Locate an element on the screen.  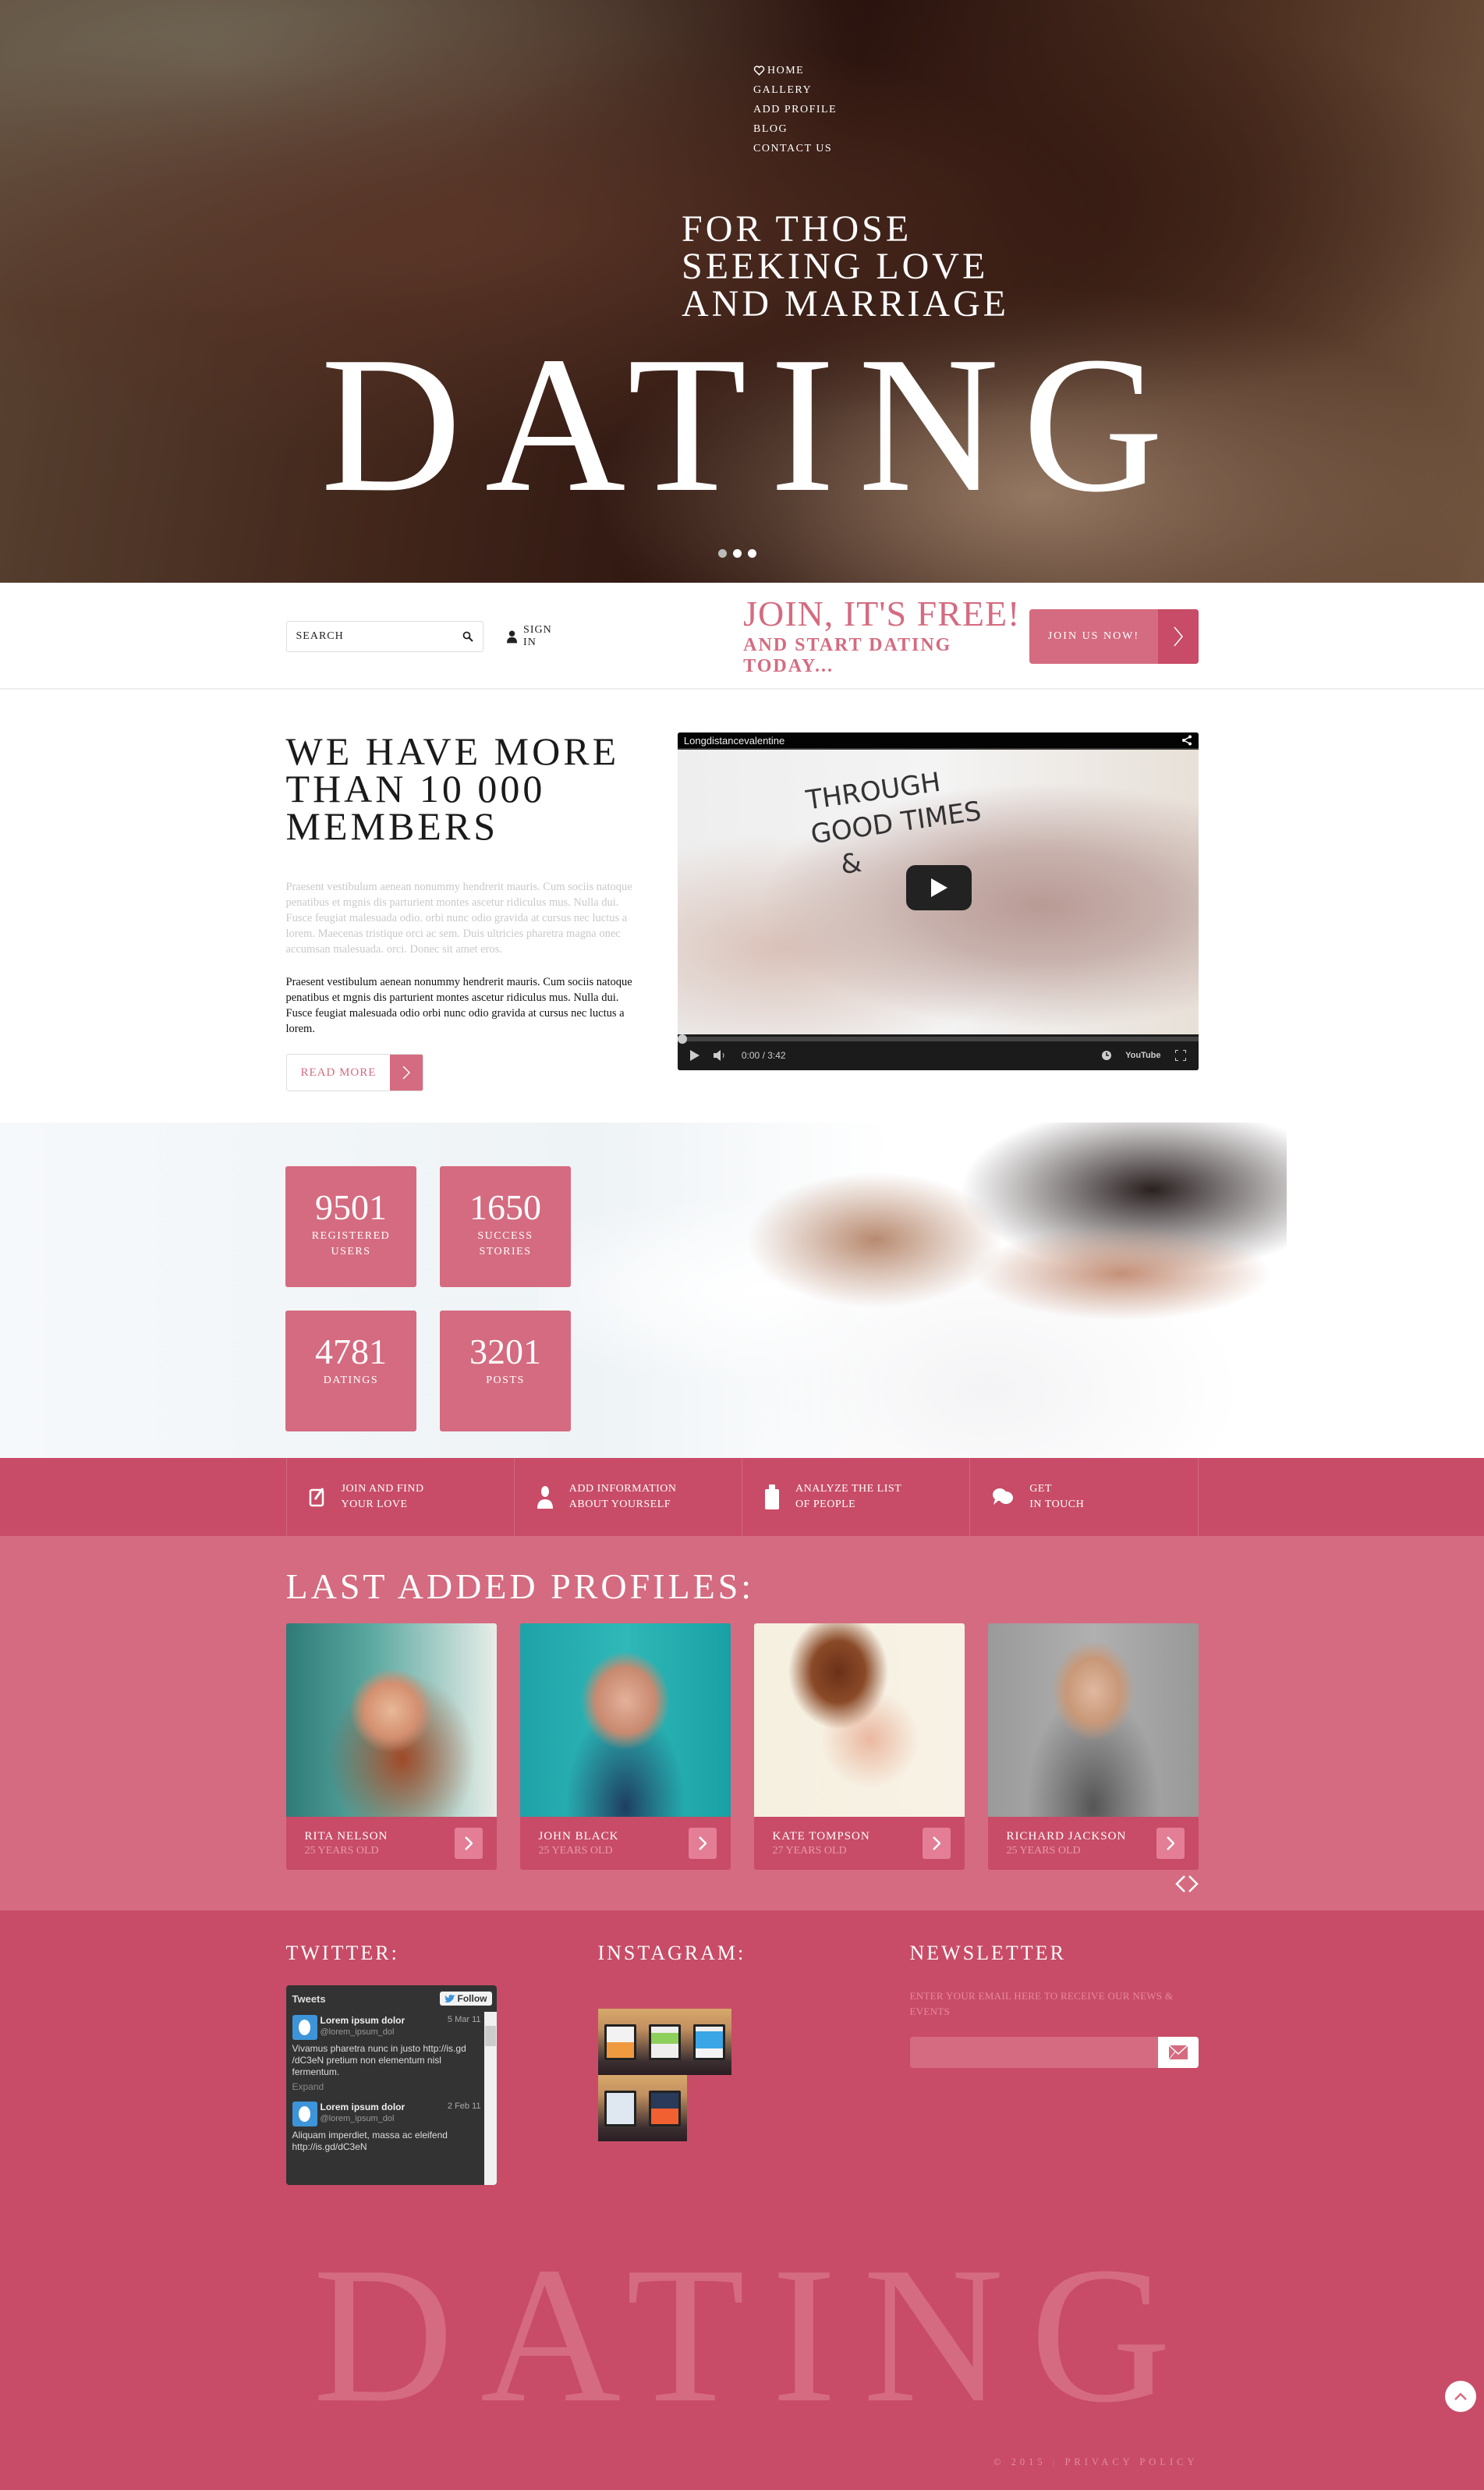
read-more-button: READ MORE is located at coordinates (354, 1072).